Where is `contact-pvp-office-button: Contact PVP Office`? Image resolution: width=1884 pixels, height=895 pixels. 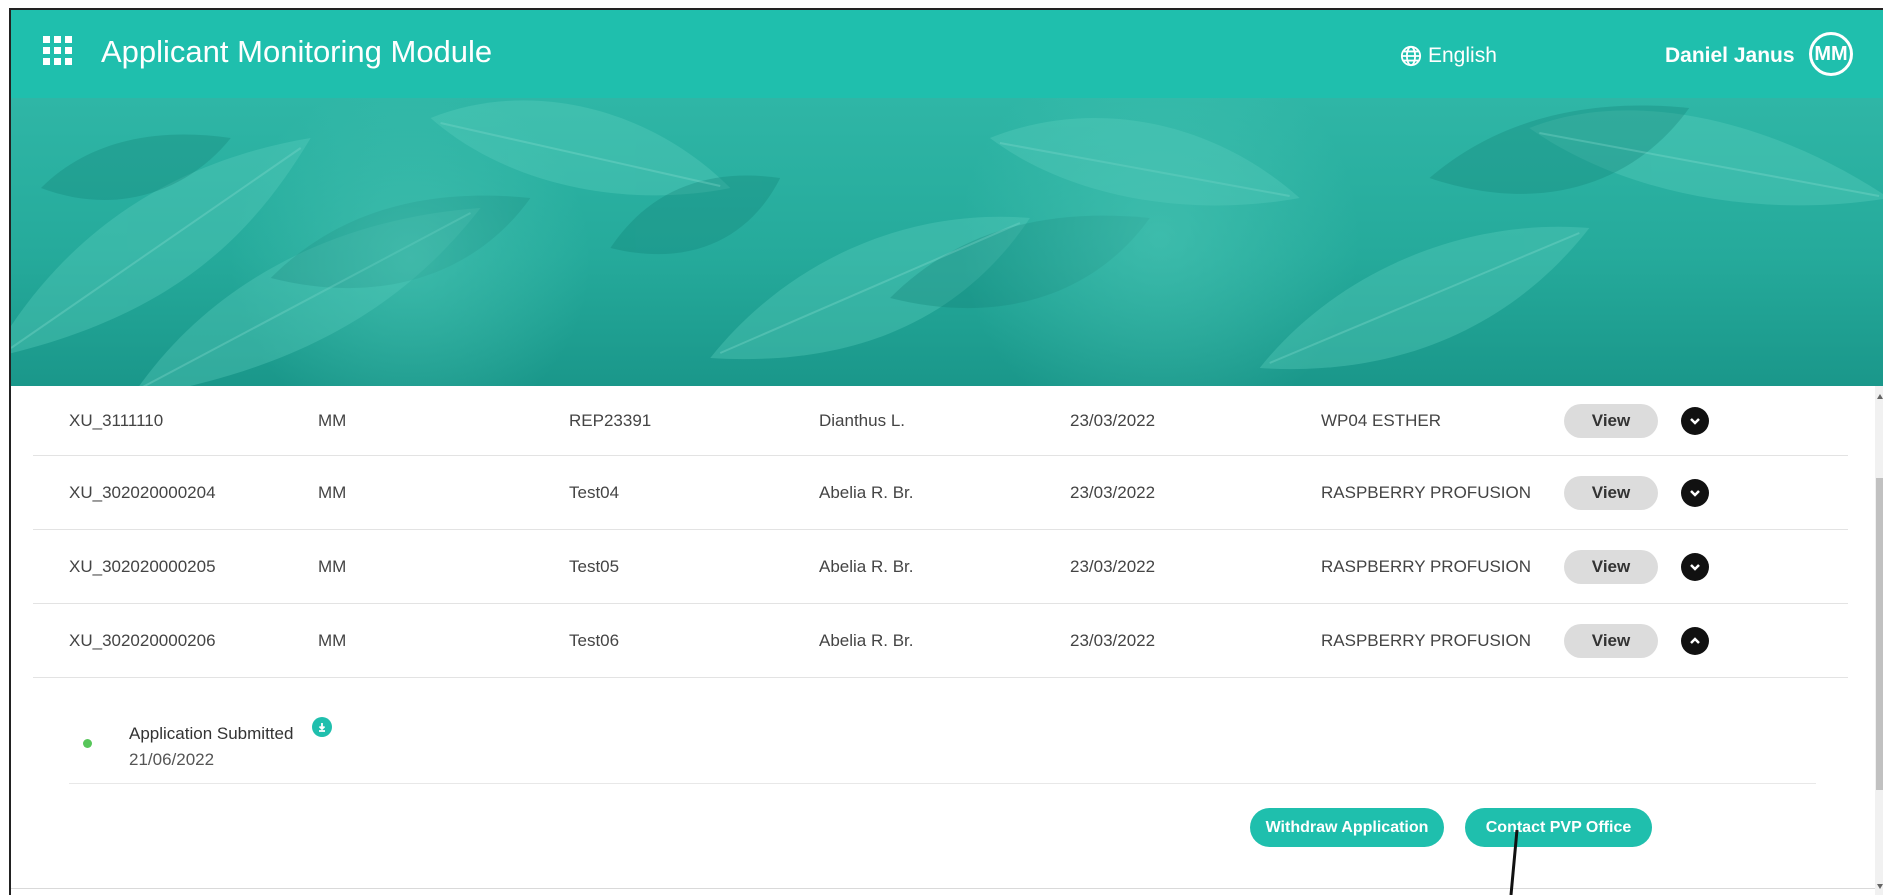
contact-pvp-office-button: Contact PVP Office is located at coordinates (1558, 827).